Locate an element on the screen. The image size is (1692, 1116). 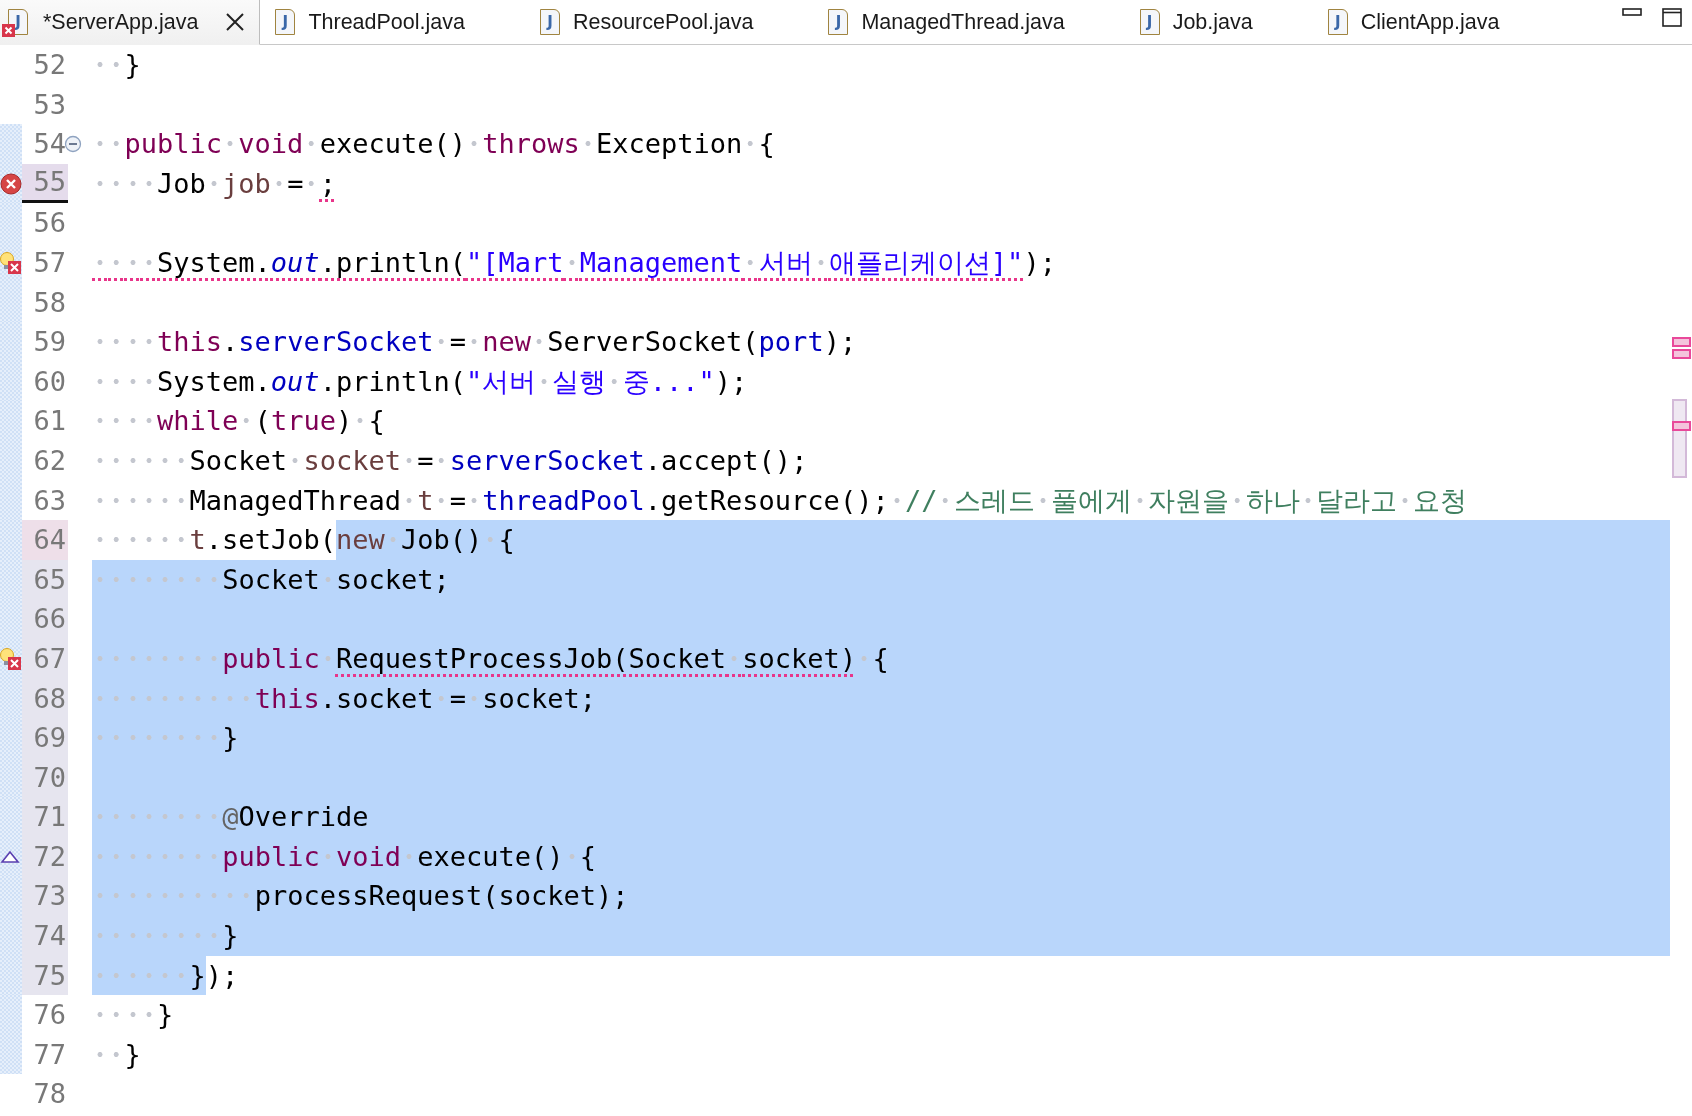
code-line: Socket socket; is located at coordinates (881, 579).